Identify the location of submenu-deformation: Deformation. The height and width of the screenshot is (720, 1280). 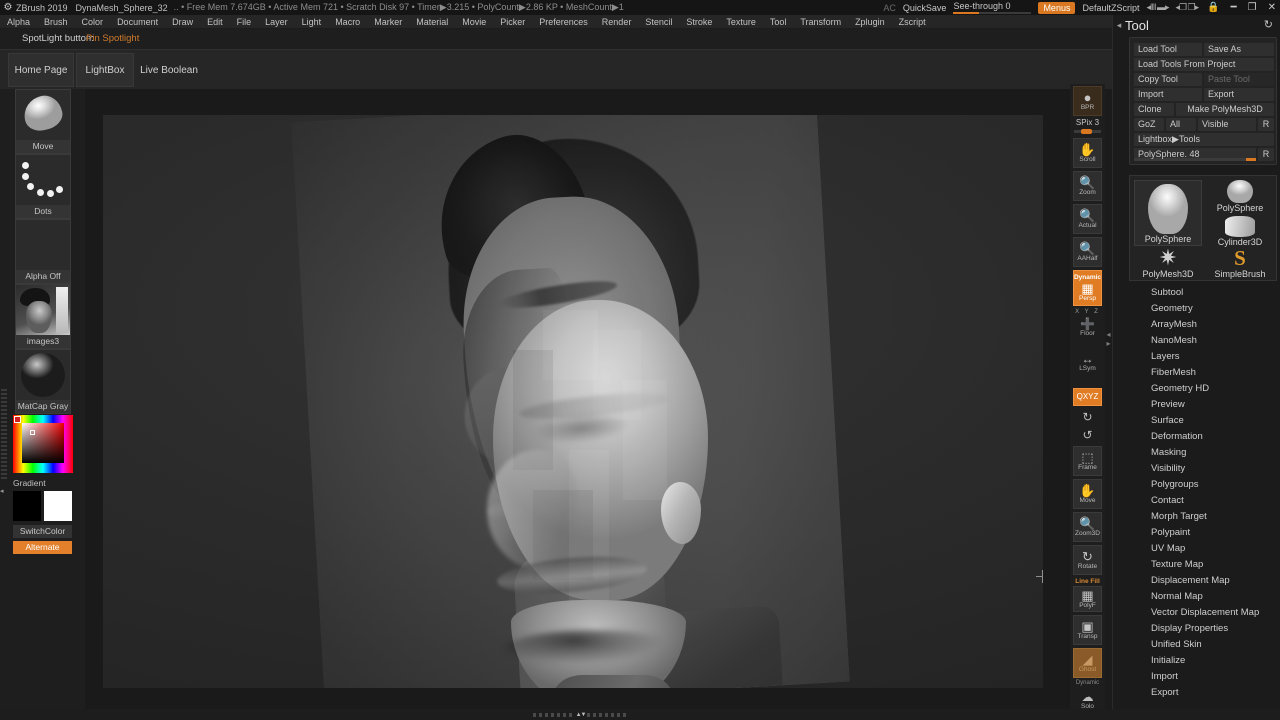
(1204, 437).